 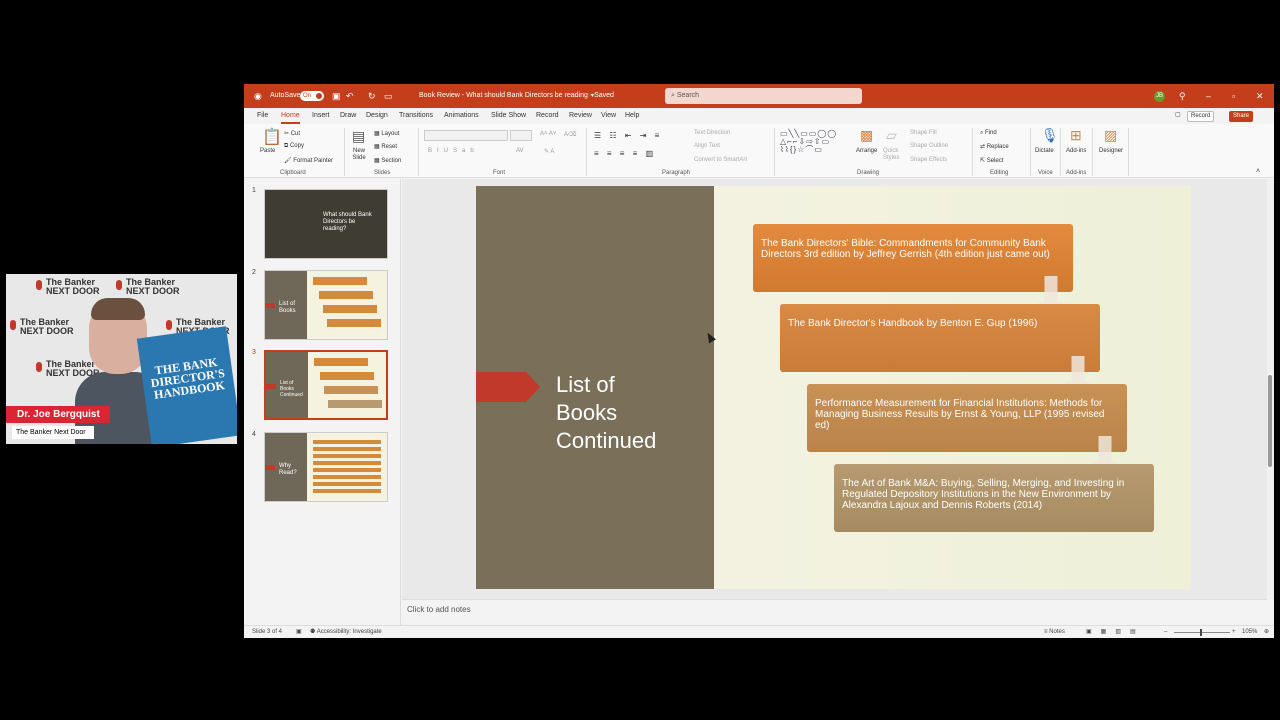 I want to click on reset-button: ▦ Reset, so click(x=385, y=146).